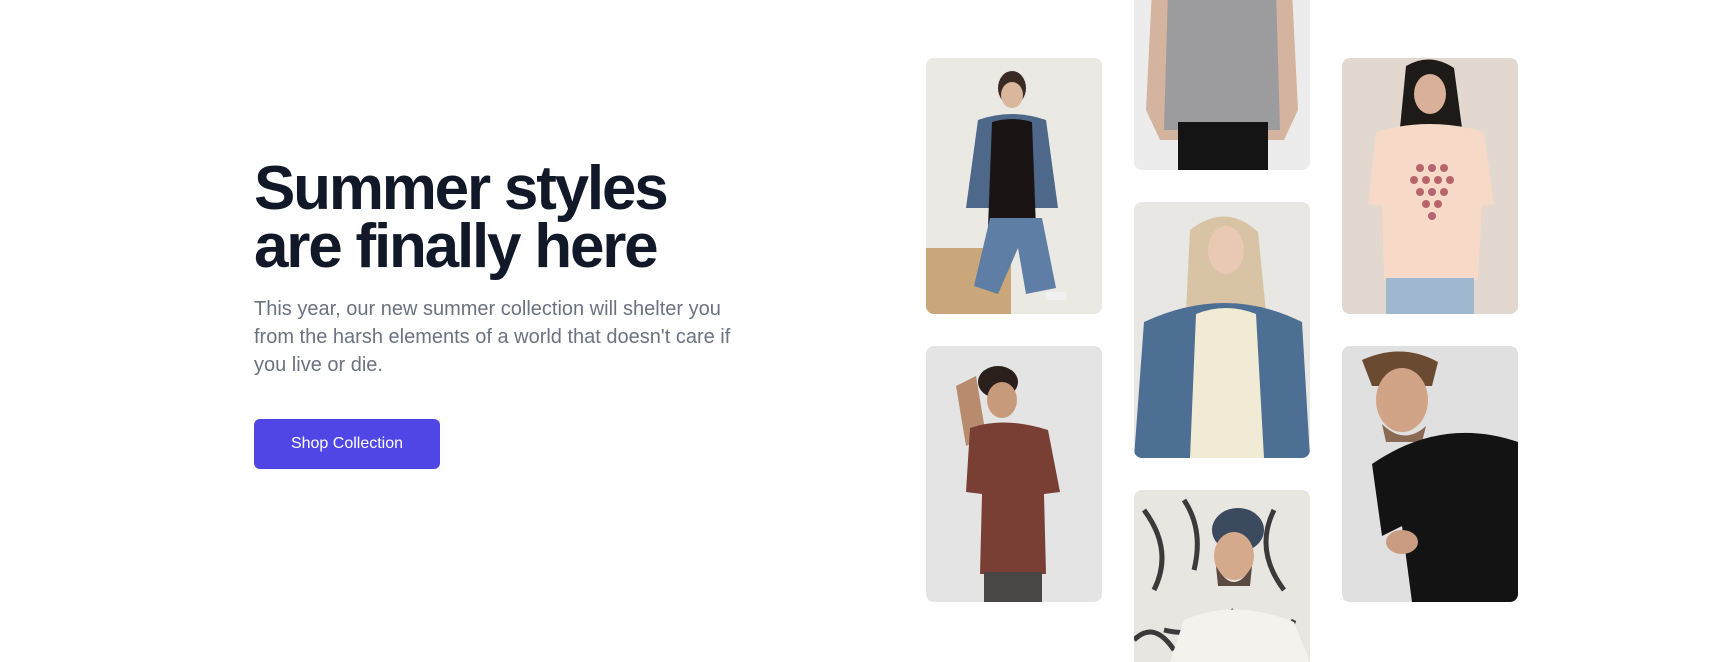 The height and width of the screenshot is (662, 1724). Describe the element at coordinates (456, 246) in the screenshot. I see `page-title-line-2: are finally here` at that location.